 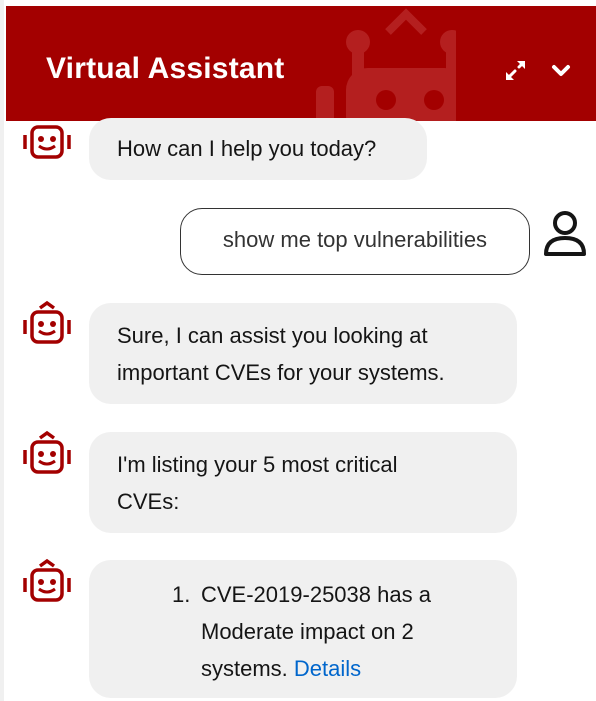 I want to click on chevron-down-icon, so click(x=561, y=70).